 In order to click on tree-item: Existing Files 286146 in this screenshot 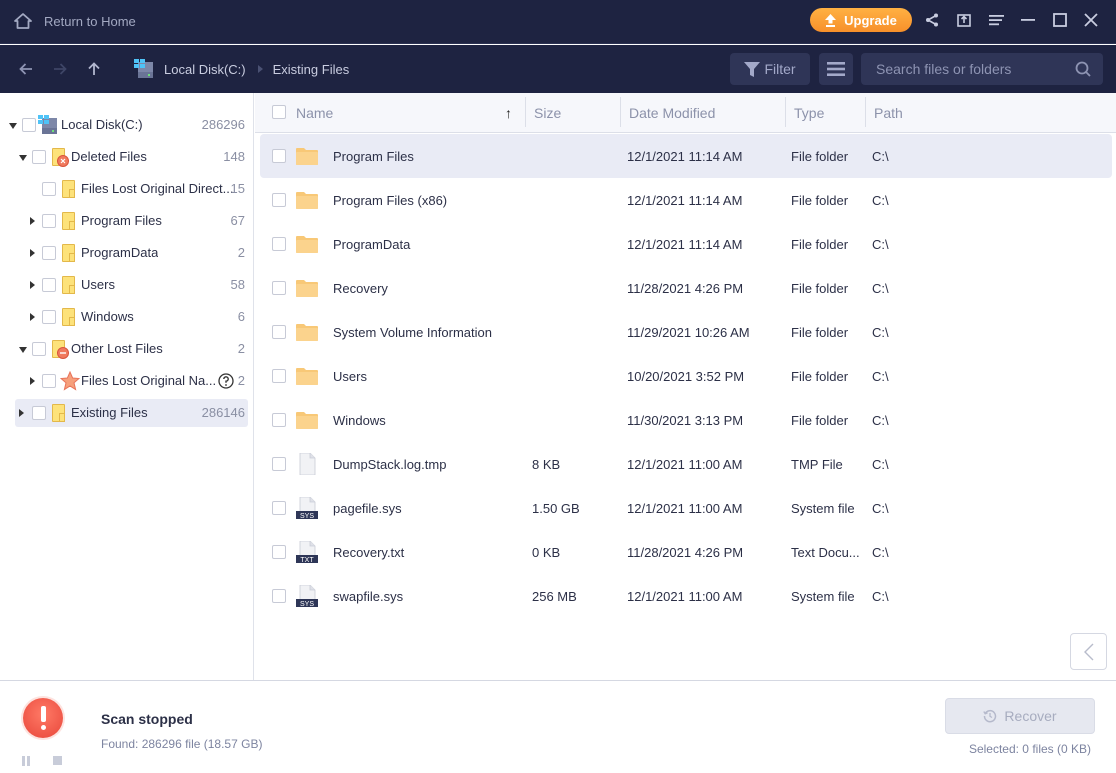, I will do `click(127, 413)`.